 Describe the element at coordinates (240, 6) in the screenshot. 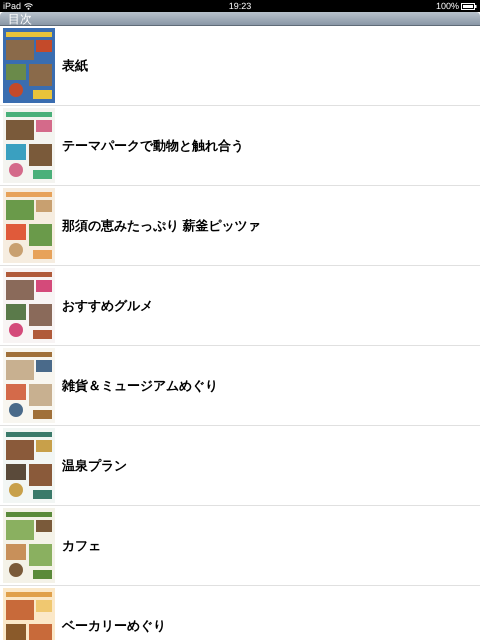

I see `clock: 19:23` at that location.